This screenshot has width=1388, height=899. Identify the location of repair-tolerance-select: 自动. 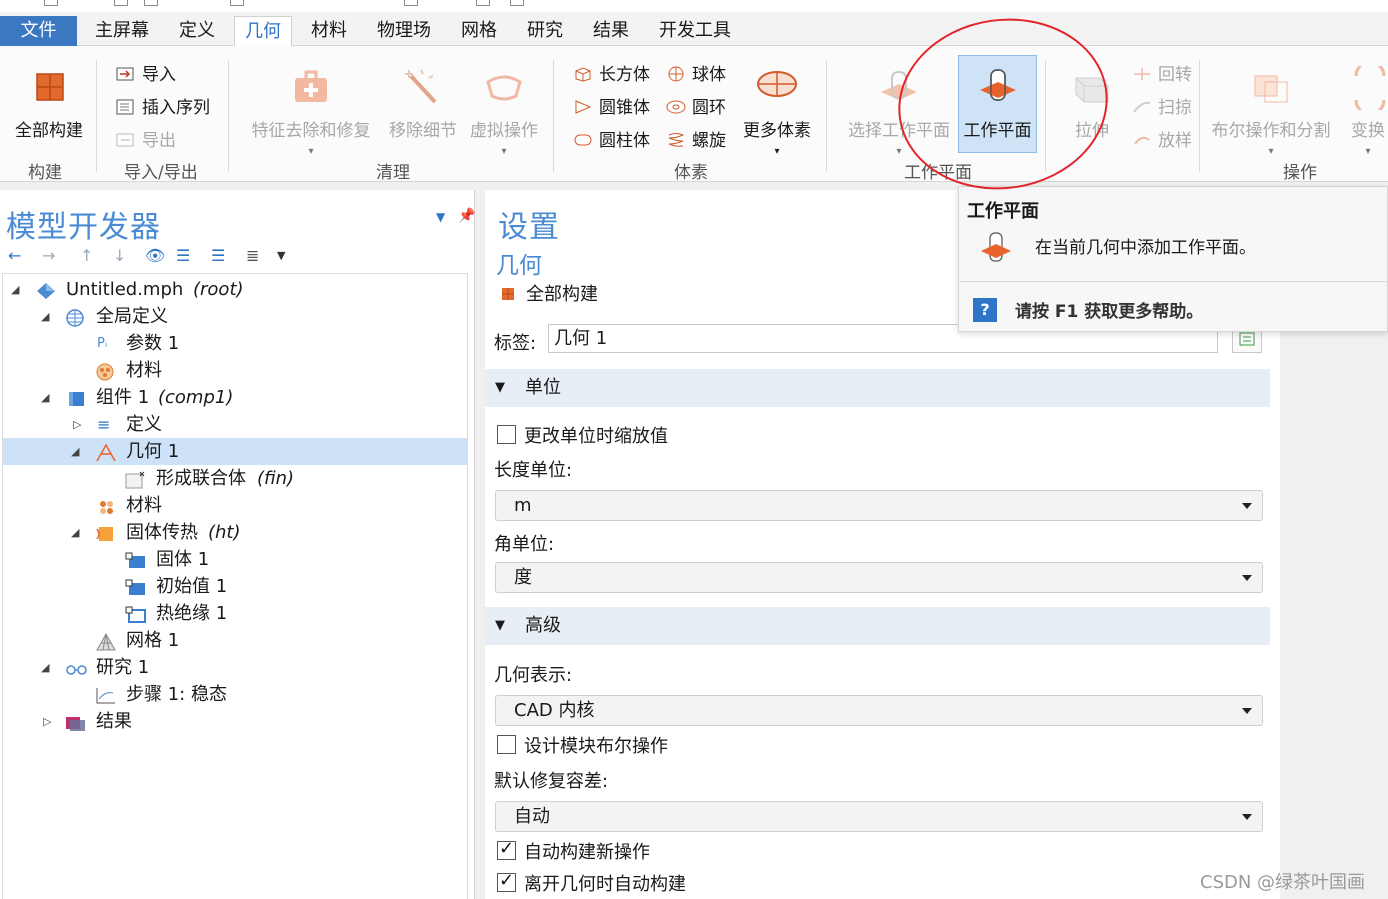
(879, 816).